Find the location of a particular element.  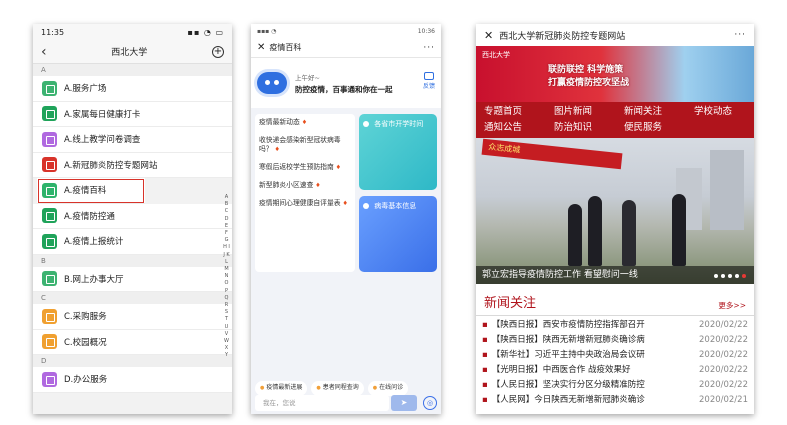

list-item: A.服务广场 is located at coordinates (132, 89).